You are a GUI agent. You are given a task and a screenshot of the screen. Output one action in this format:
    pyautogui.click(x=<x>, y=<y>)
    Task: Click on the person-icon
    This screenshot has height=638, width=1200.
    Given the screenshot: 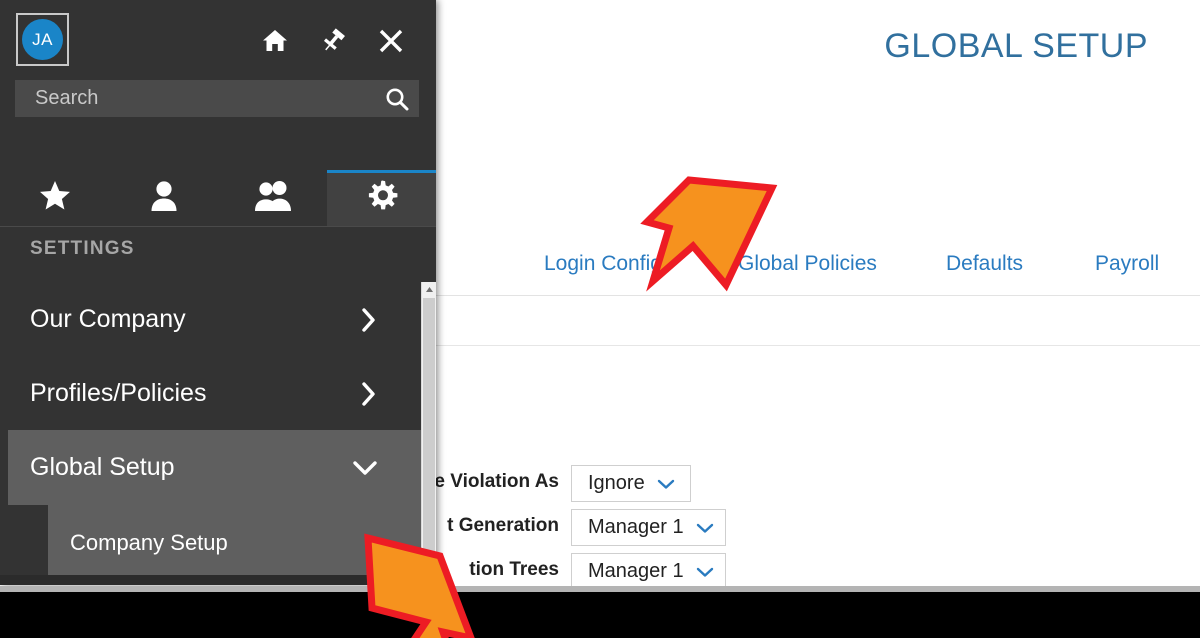 What is the action you would take?
    pyautogui.click(x=164, y=198)
    